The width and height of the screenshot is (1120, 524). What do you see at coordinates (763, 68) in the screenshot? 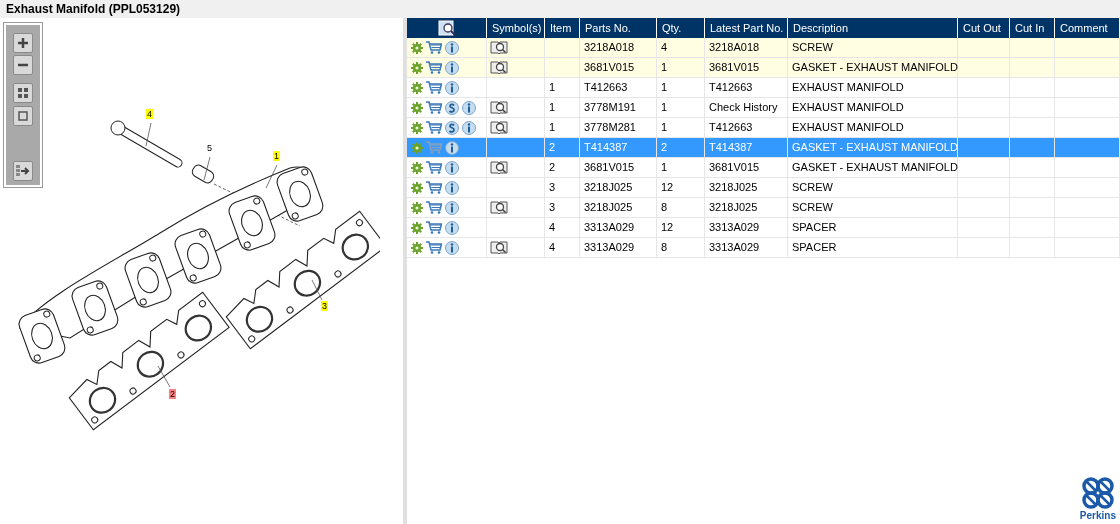
I see `table-row: 3681V015 1 3681V015 GASKET - EXHAUST MANIFOLD` at bounding box center [763, 68].